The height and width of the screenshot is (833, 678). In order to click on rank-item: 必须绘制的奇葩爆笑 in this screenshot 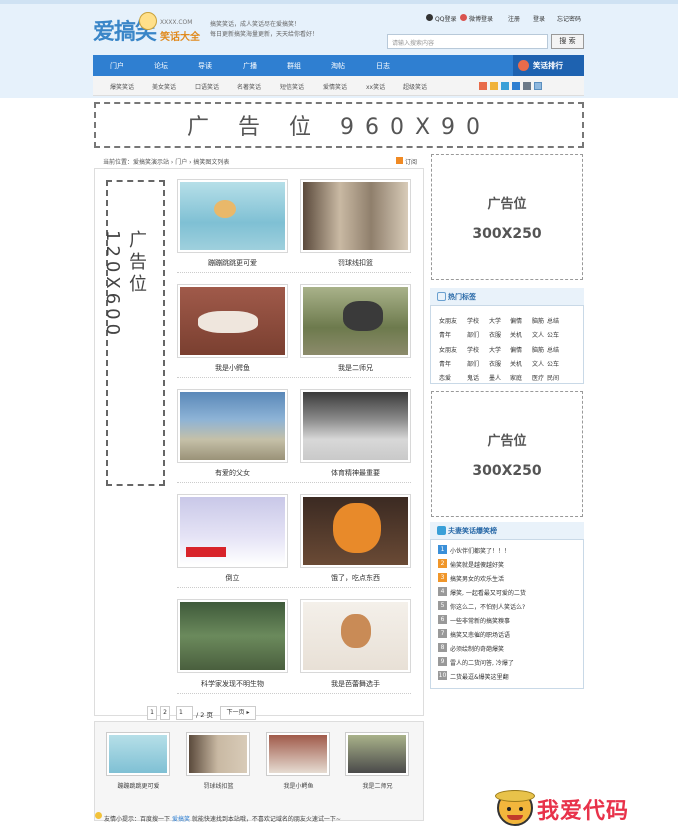, I will do `click(477, 648)`.